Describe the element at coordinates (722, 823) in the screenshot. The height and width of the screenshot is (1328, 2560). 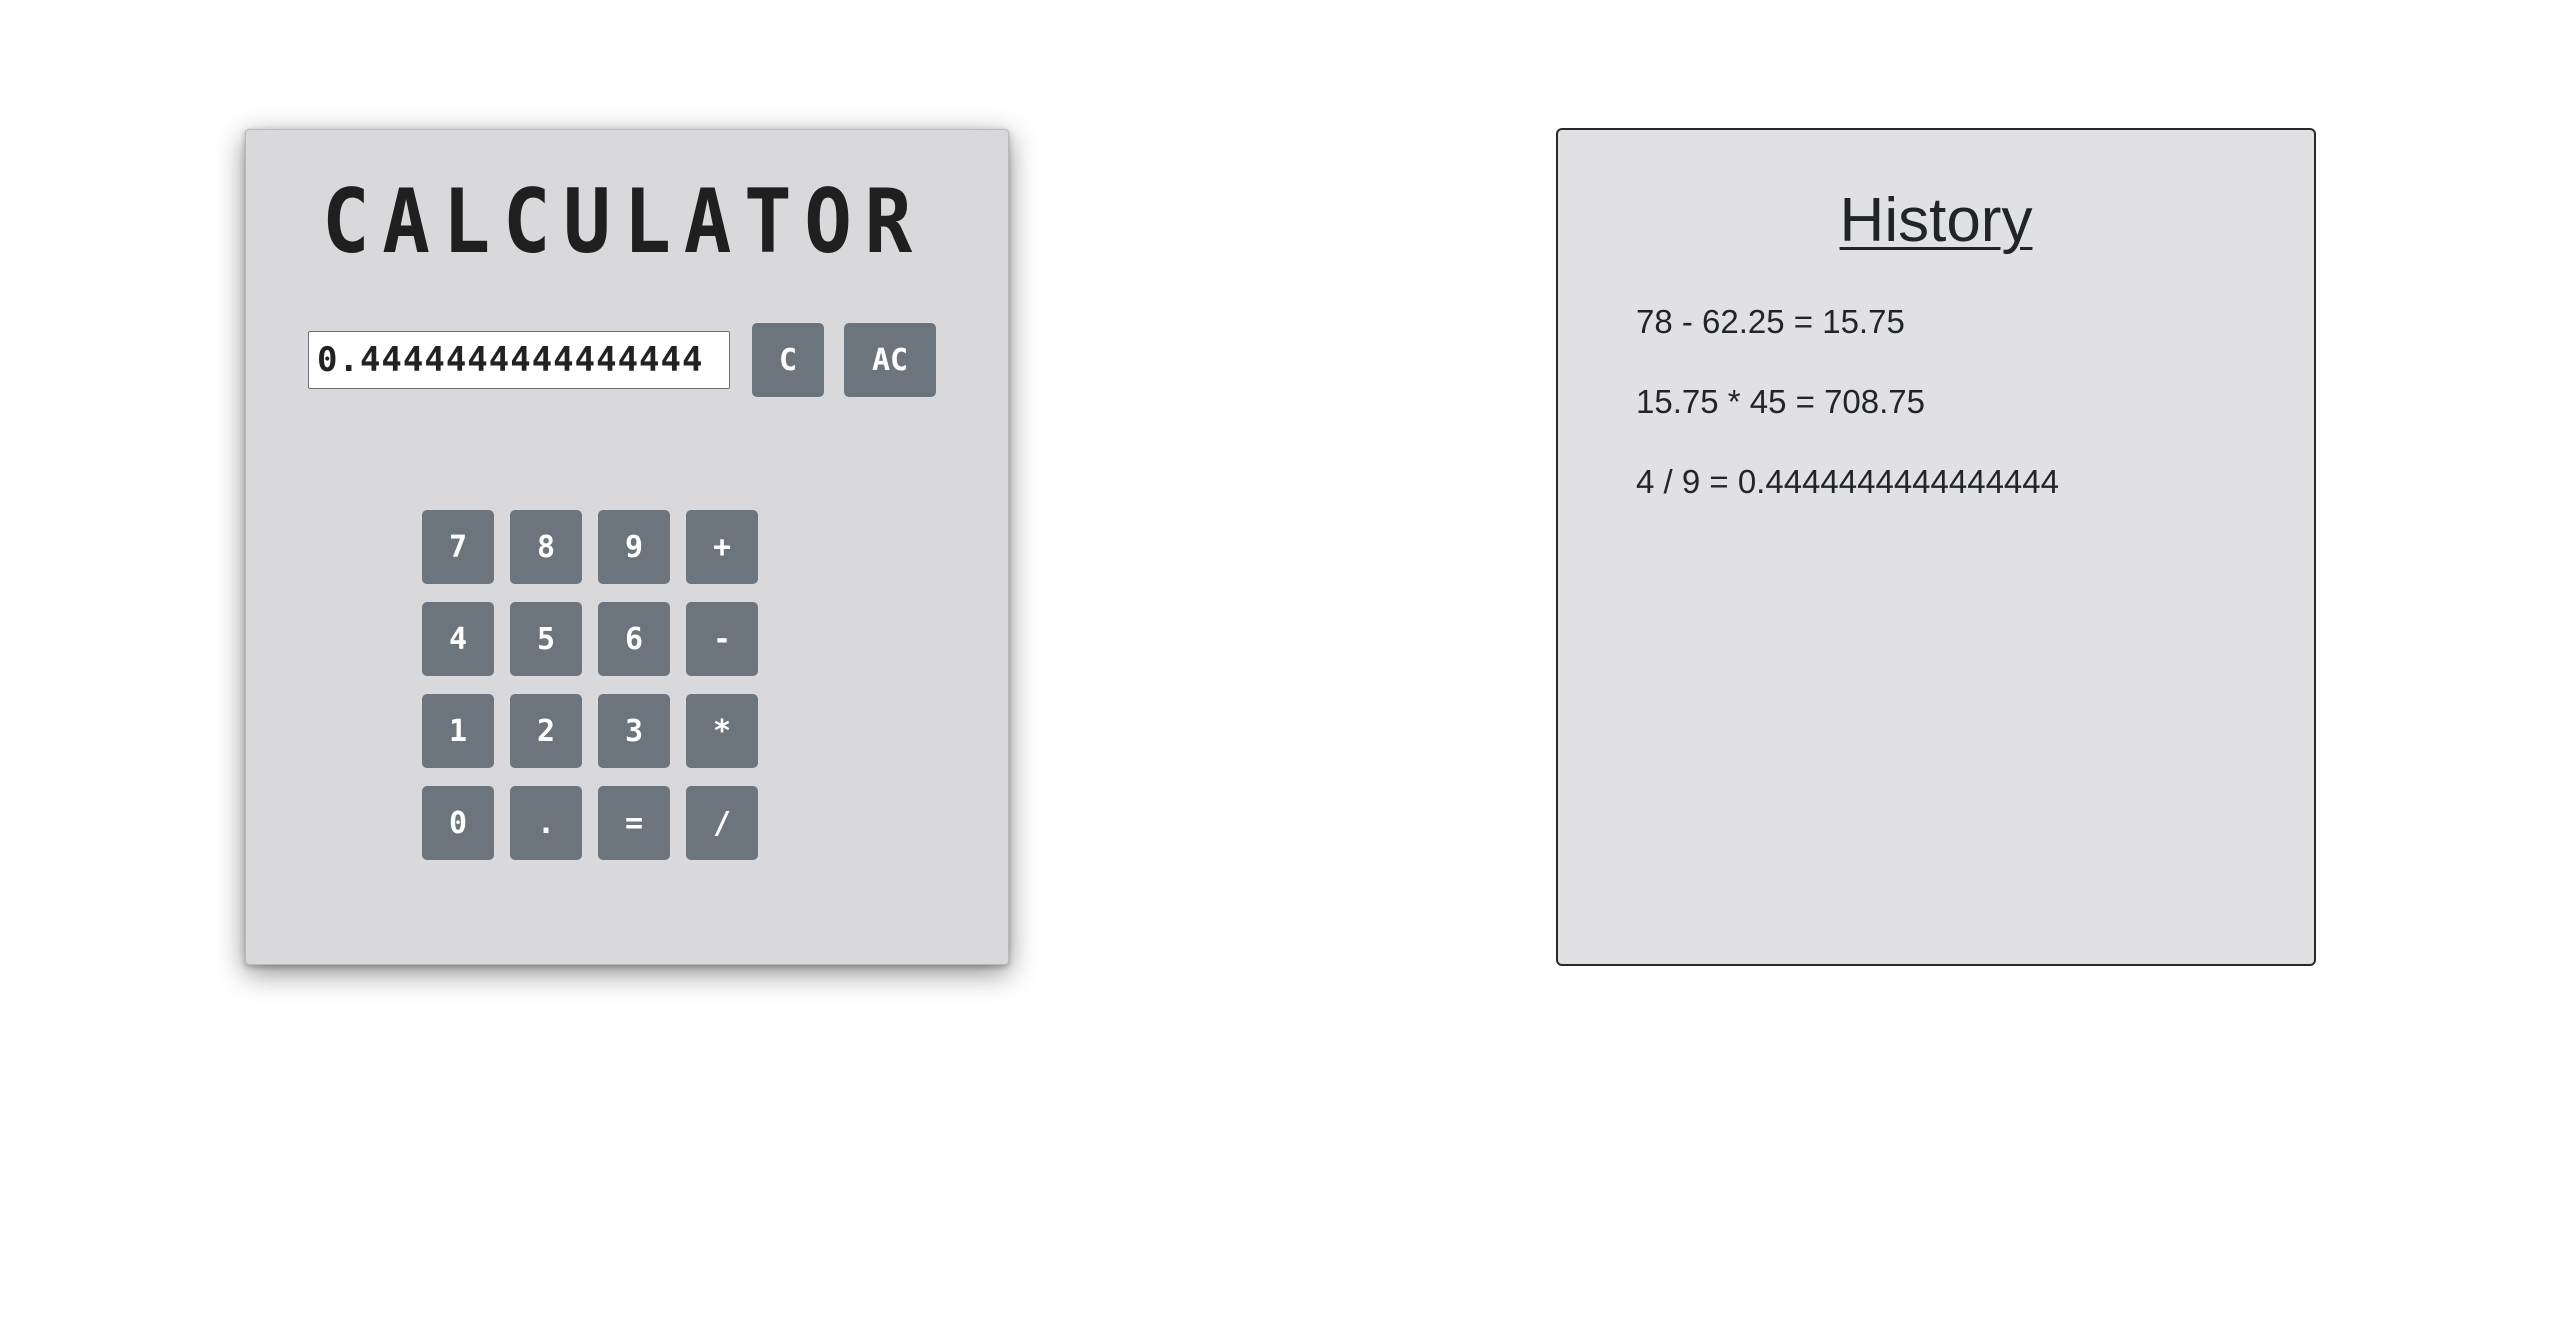
I see `divide-button: /` at that location.